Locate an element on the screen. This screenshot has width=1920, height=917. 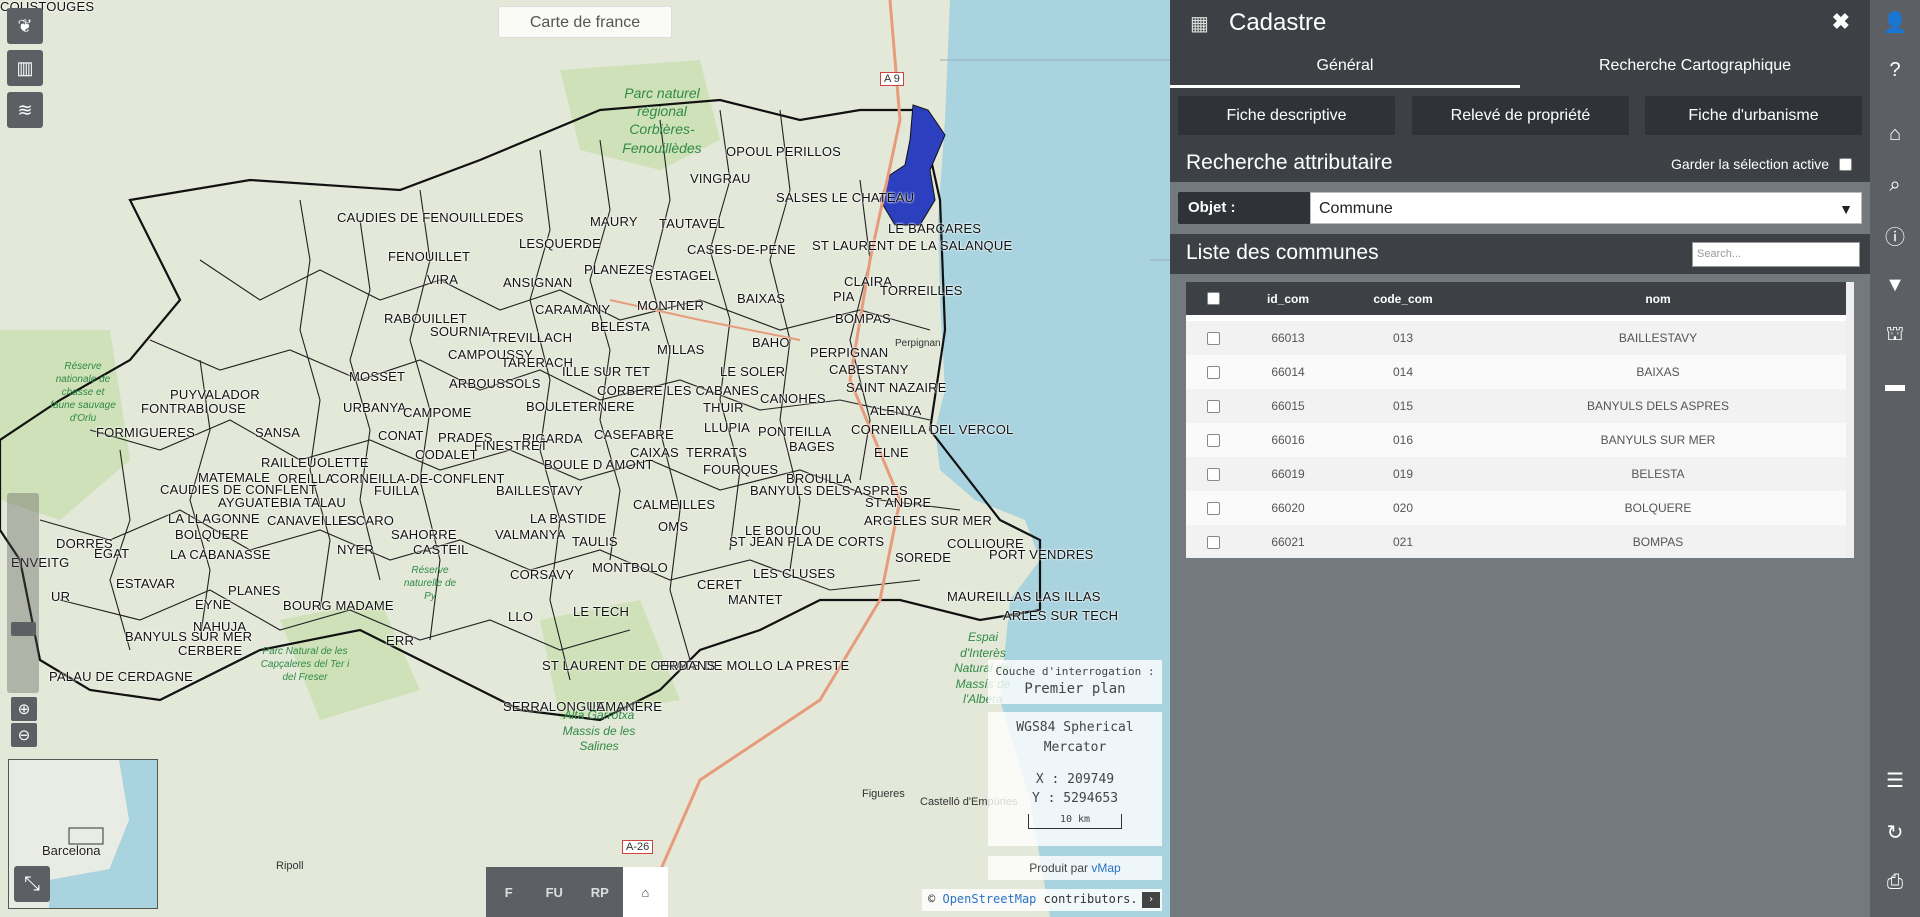
commune-label: ELNE is located at coordinates (891, 452).